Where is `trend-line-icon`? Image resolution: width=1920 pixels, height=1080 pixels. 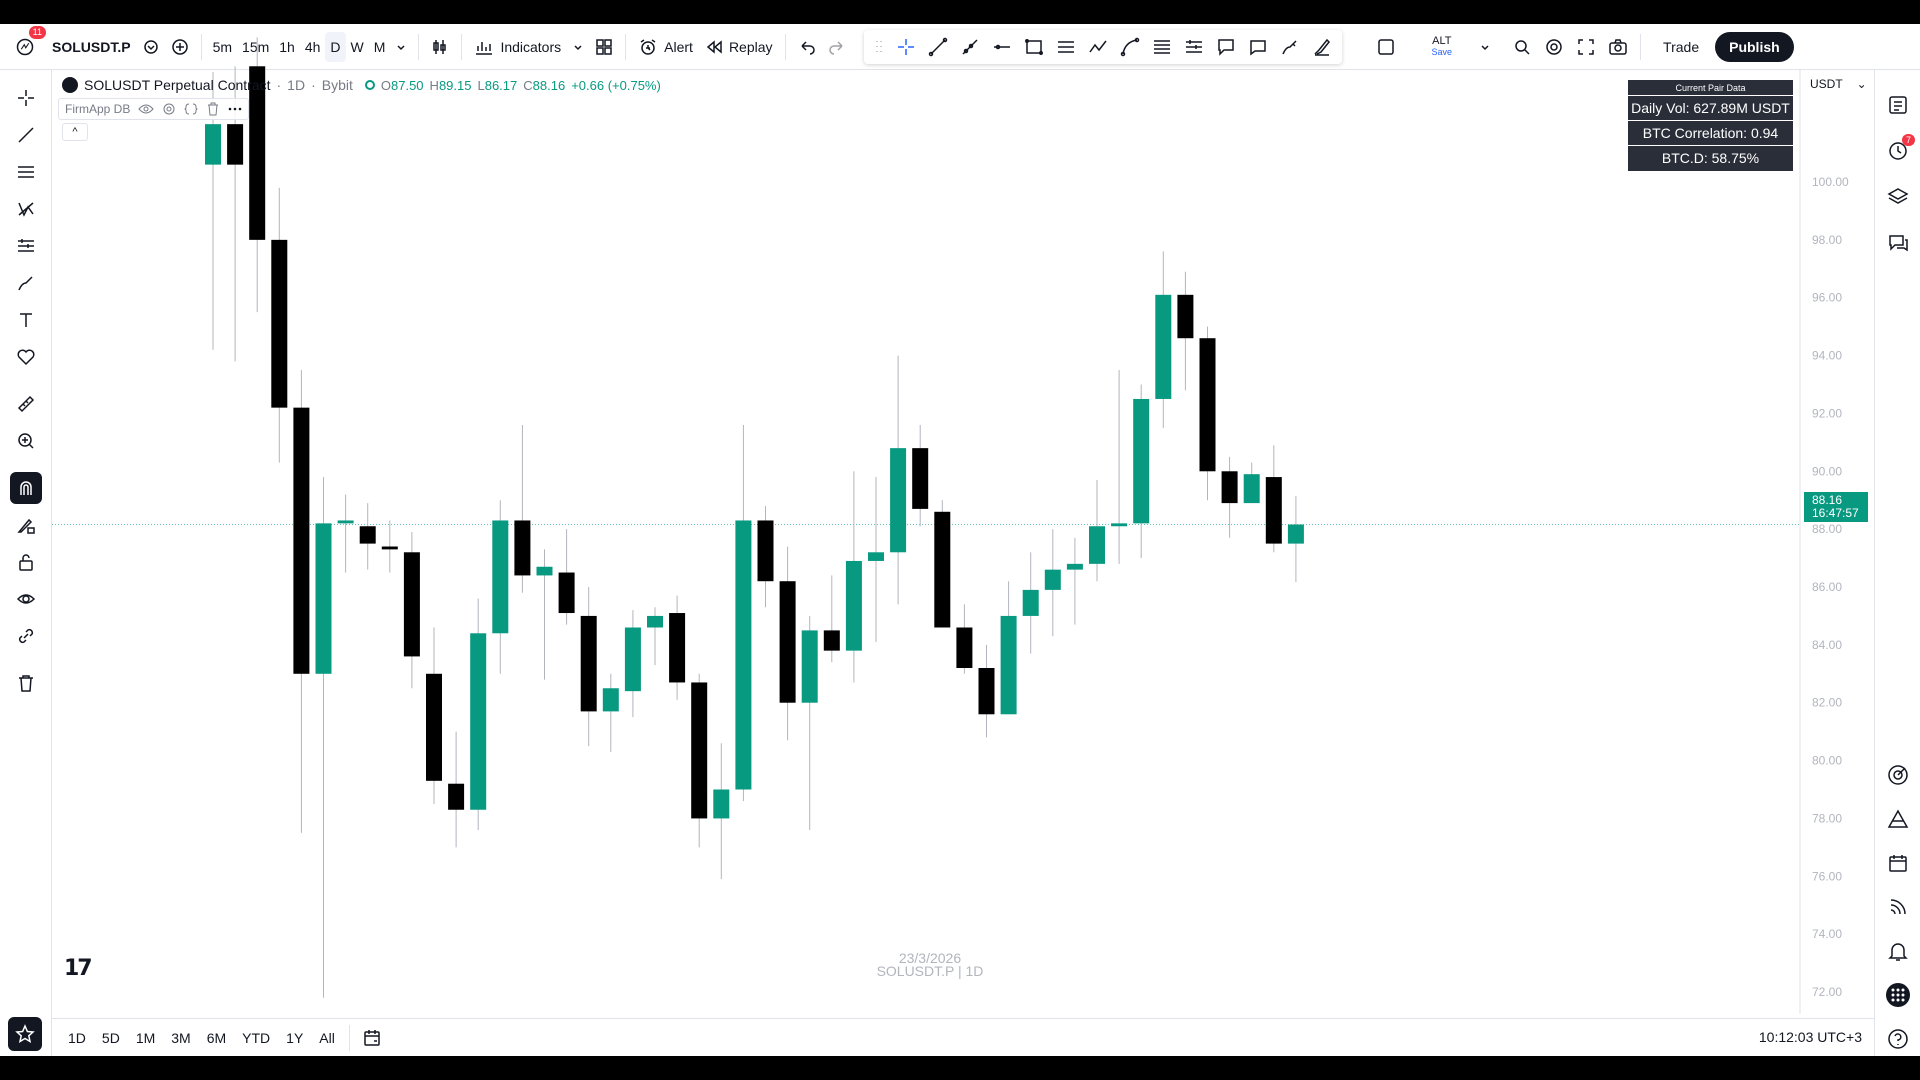
trend-line-icon is located at coordinates (26, 135).